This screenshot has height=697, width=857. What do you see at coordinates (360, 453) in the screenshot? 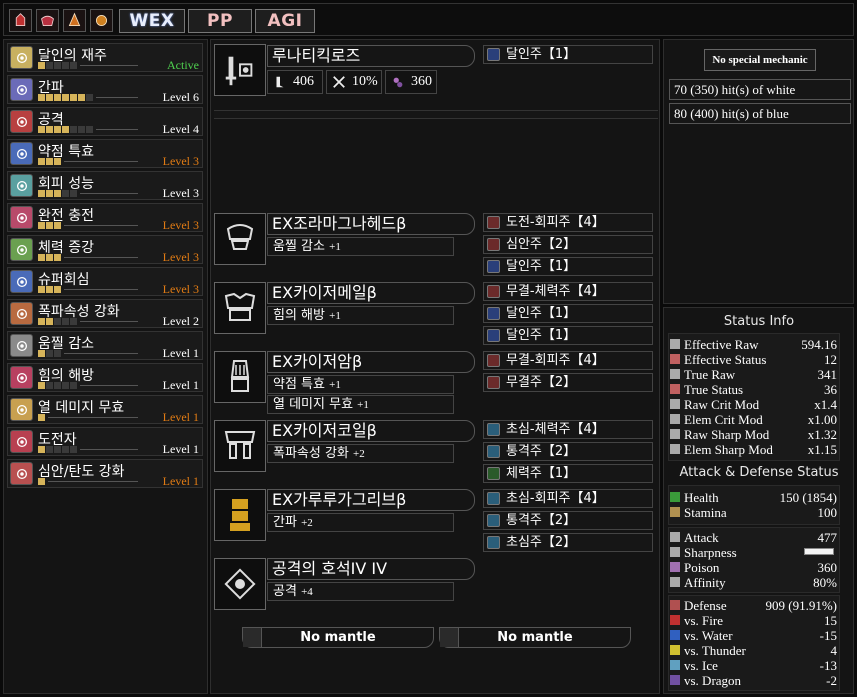
I see `armor-skill: 폭파속성 강화 +2` at bounding box center [360, 453].